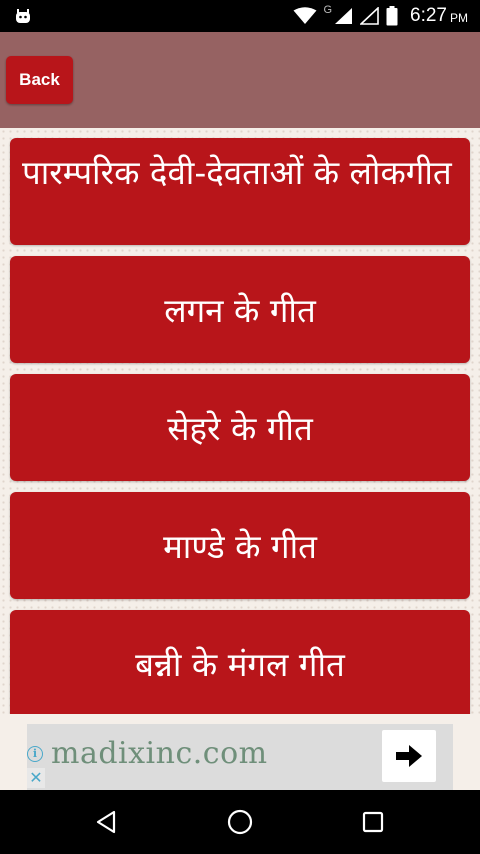 The height and width of the screenshot is (854, 480). I want to click on android-notification-icon, so click(23, 16).